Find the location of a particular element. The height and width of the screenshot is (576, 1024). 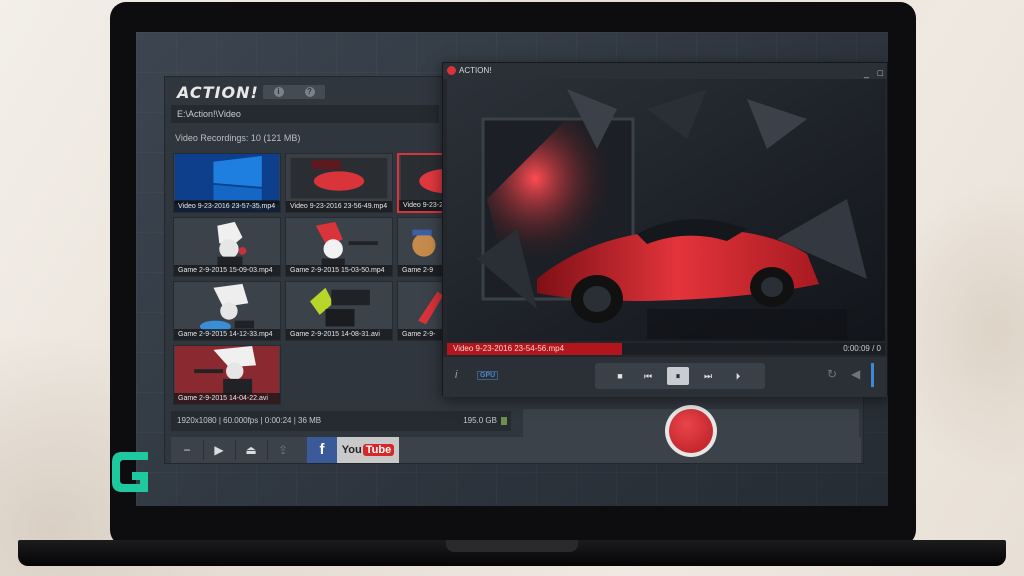

recording-tile: Game 2-9- is located at coordinates (421, 311).